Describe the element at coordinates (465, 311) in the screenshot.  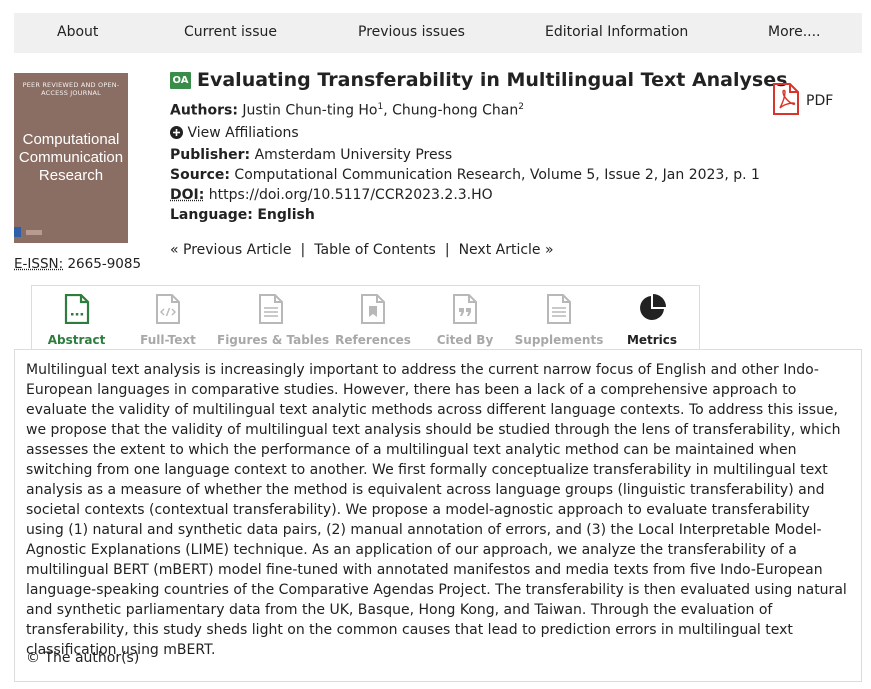
I see `quote-document-icon` at that location.